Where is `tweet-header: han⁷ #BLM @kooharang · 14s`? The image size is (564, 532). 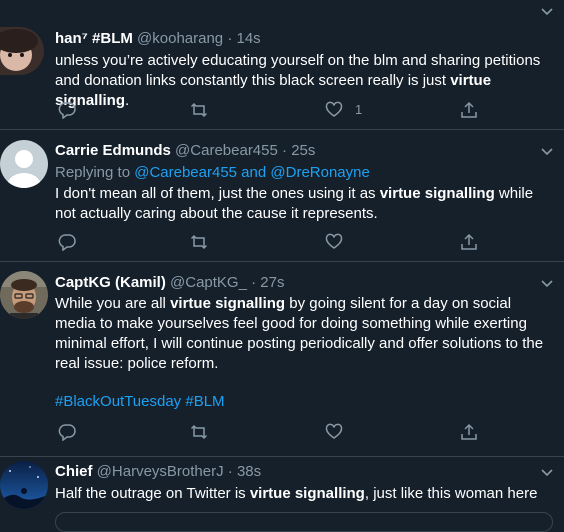
tweet-header: han⁷ #BLM @kooharang · 14s is located at coordinates (294, 39).